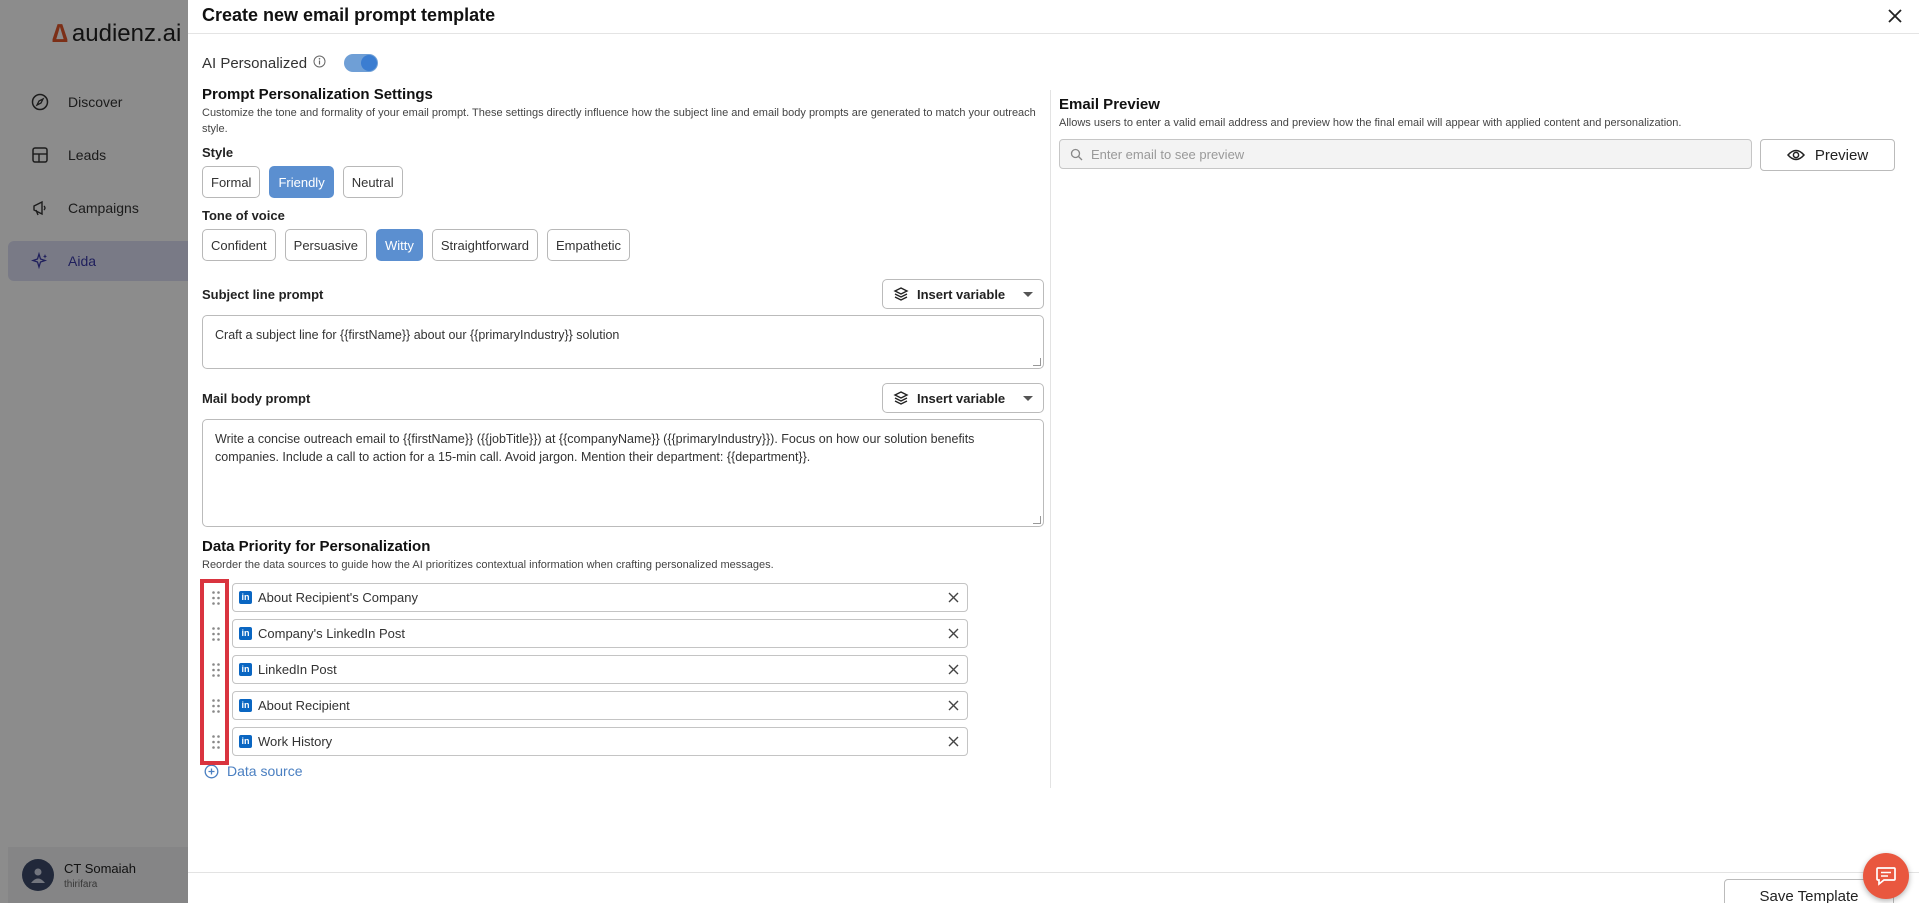  I want to click on ai-personalized-label: AI Personalized, so click(255, 63).